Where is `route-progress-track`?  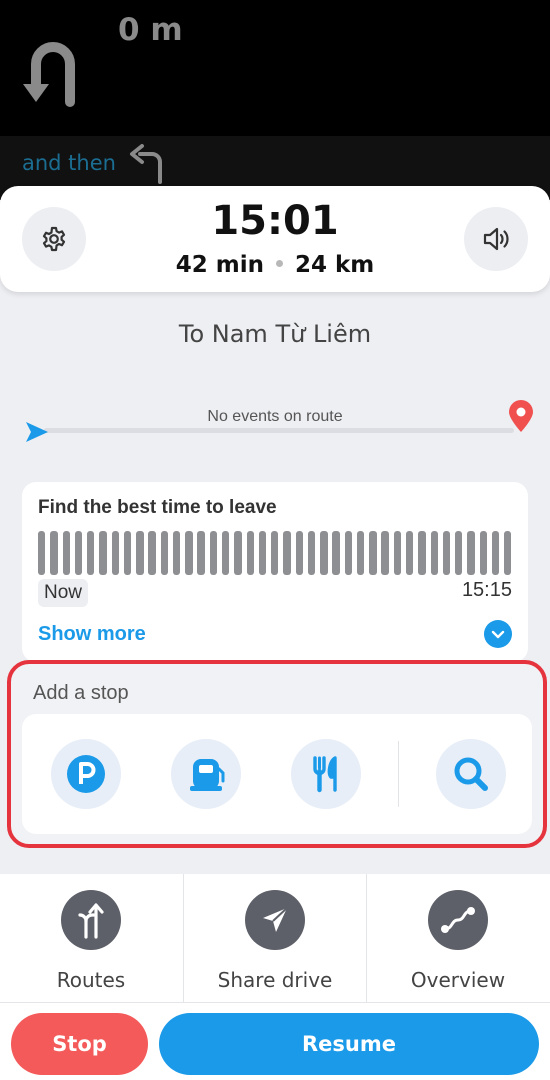 route-progress-track is located at coordinates (279, 430).